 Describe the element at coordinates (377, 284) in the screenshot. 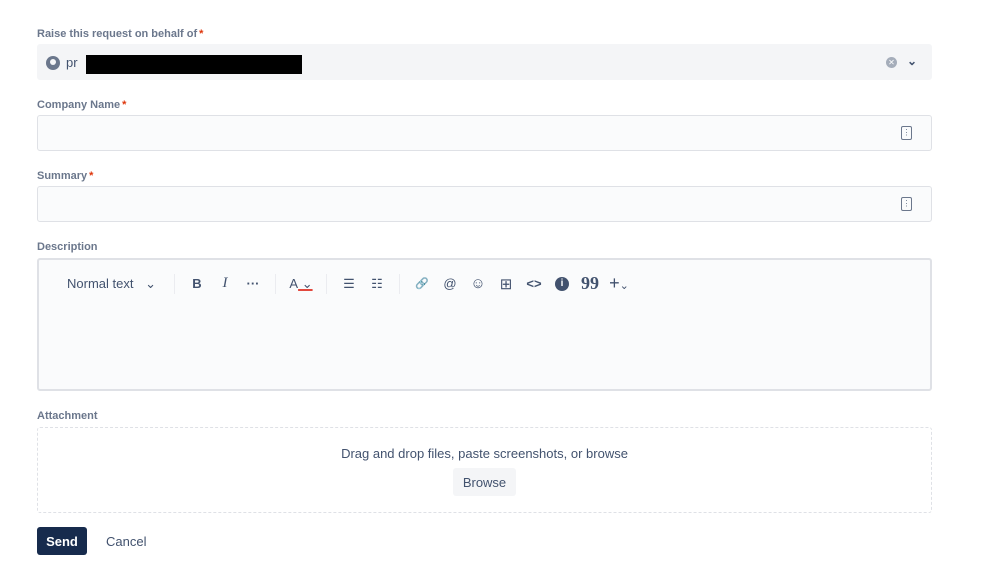

I see `numbered-list-button: ☷` at that location.